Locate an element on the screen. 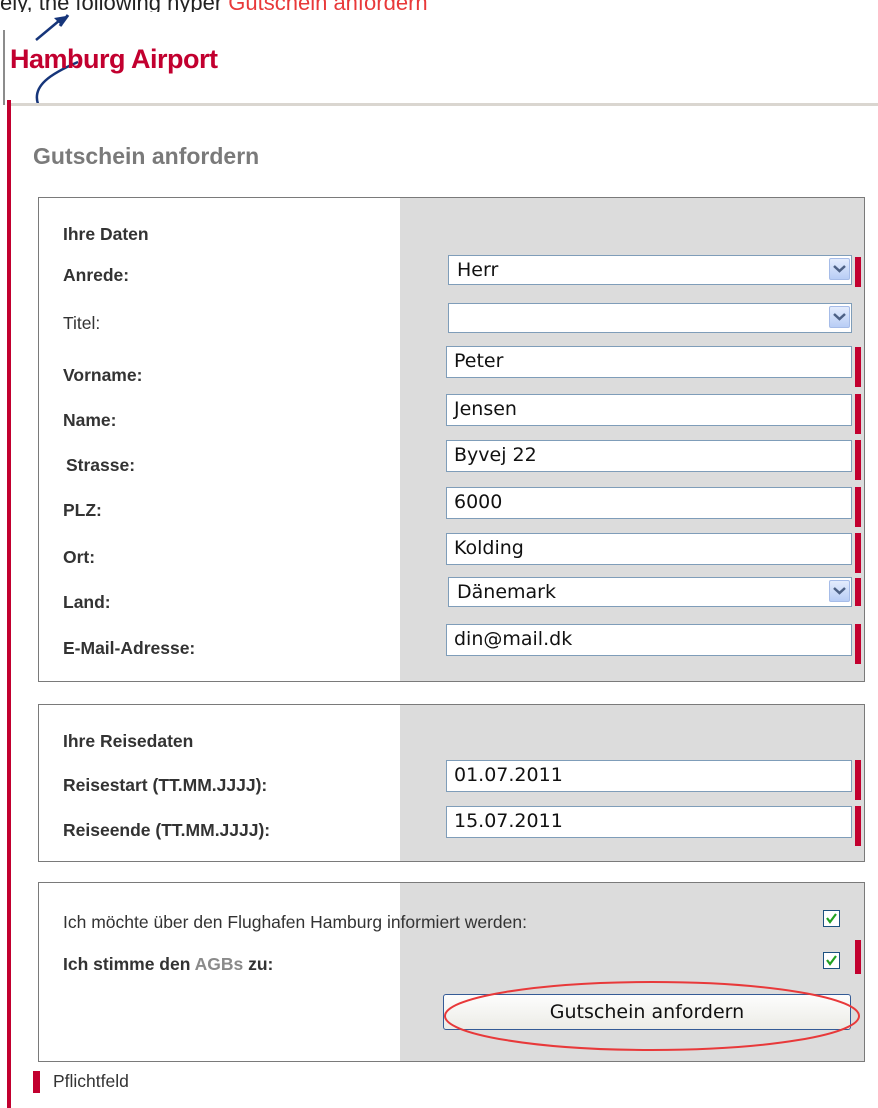  titel-label: Titel: is located at coordinates (82, 323).